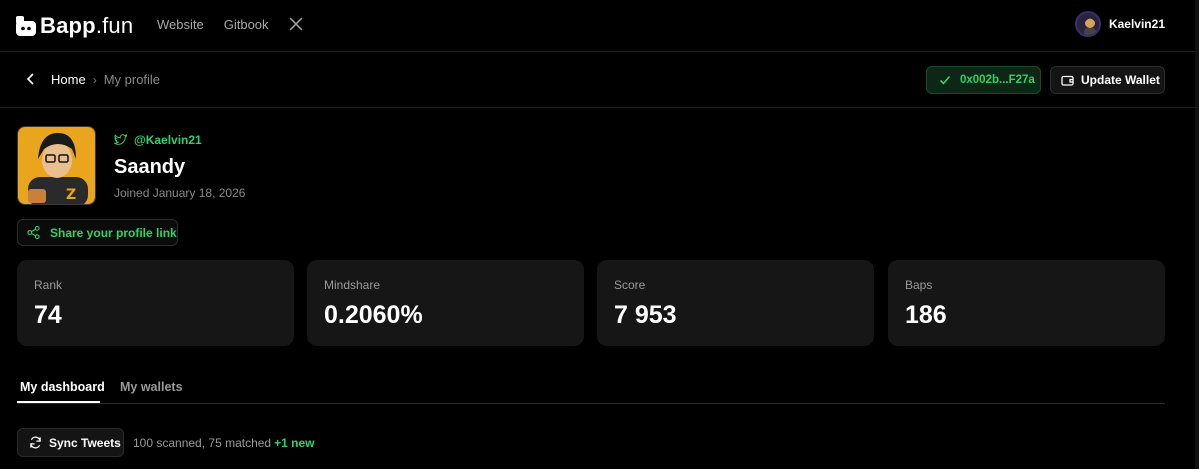  I want to click on active-tab-indicator, so click(58, 402).